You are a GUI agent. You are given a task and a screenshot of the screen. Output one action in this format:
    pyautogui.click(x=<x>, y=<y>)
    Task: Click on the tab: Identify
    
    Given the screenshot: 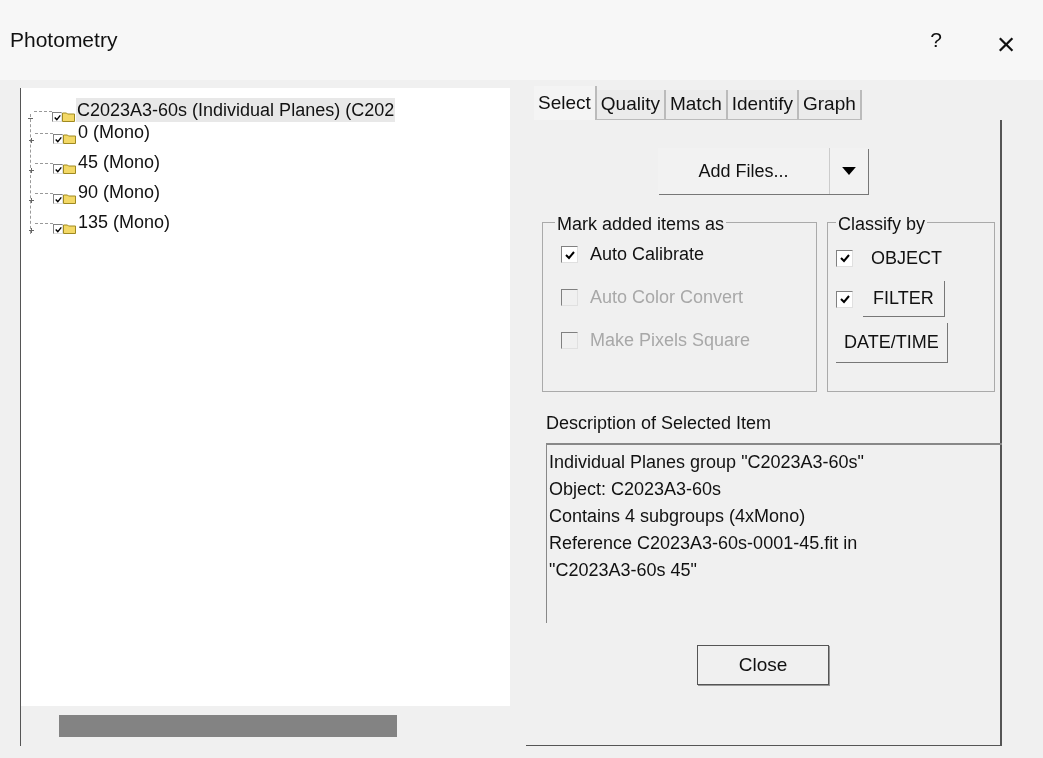 What is the action you would take?
    pyautogui.click(x=763, y=105)
    